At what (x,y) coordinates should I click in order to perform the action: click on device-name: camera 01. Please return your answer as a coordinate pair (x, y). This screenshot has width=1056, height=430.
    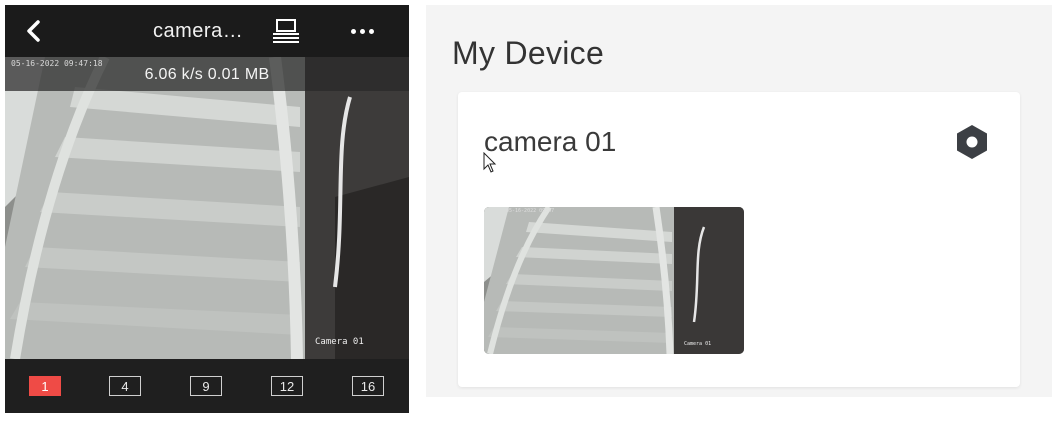
    Looking at the image, I should click on (550, 141).